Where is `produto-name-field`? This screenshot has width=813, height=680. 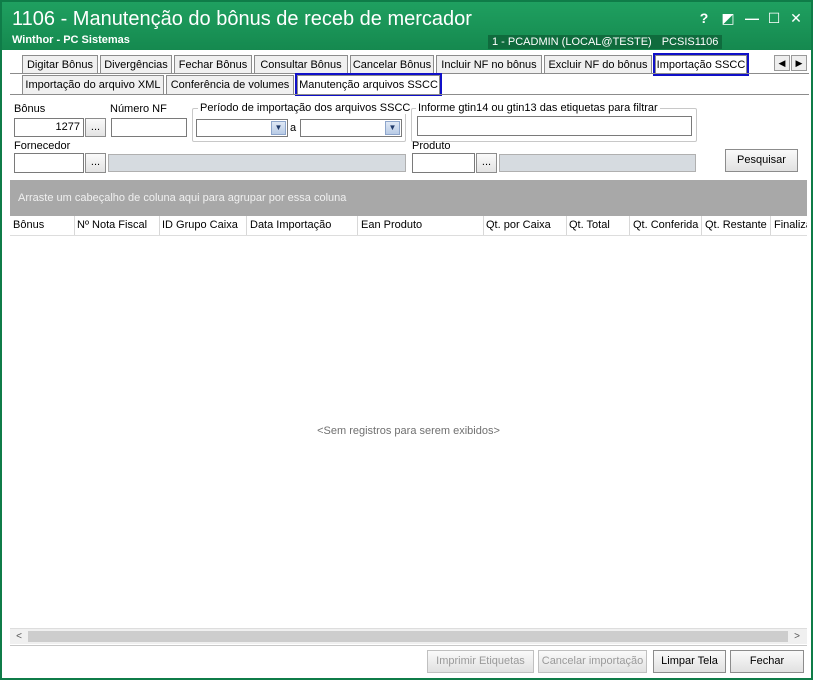
produto-name-field is located at coordinates (597, 163).